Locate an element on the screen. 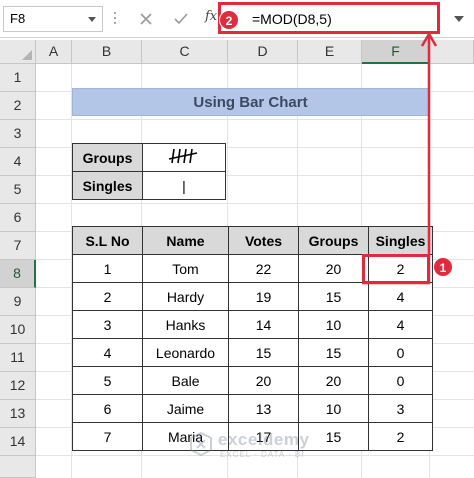 The width and height of the screenshot is (474, 478). cell-sl-no: 1 is located at coordinates (107, 268).